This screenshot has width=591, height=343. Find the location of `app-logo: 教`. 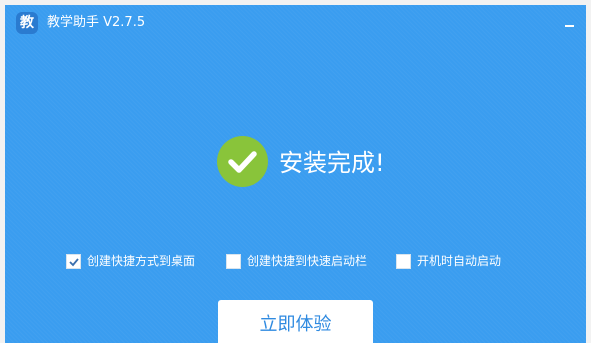

app-logo: 教 is located at coordinates (27, 23).